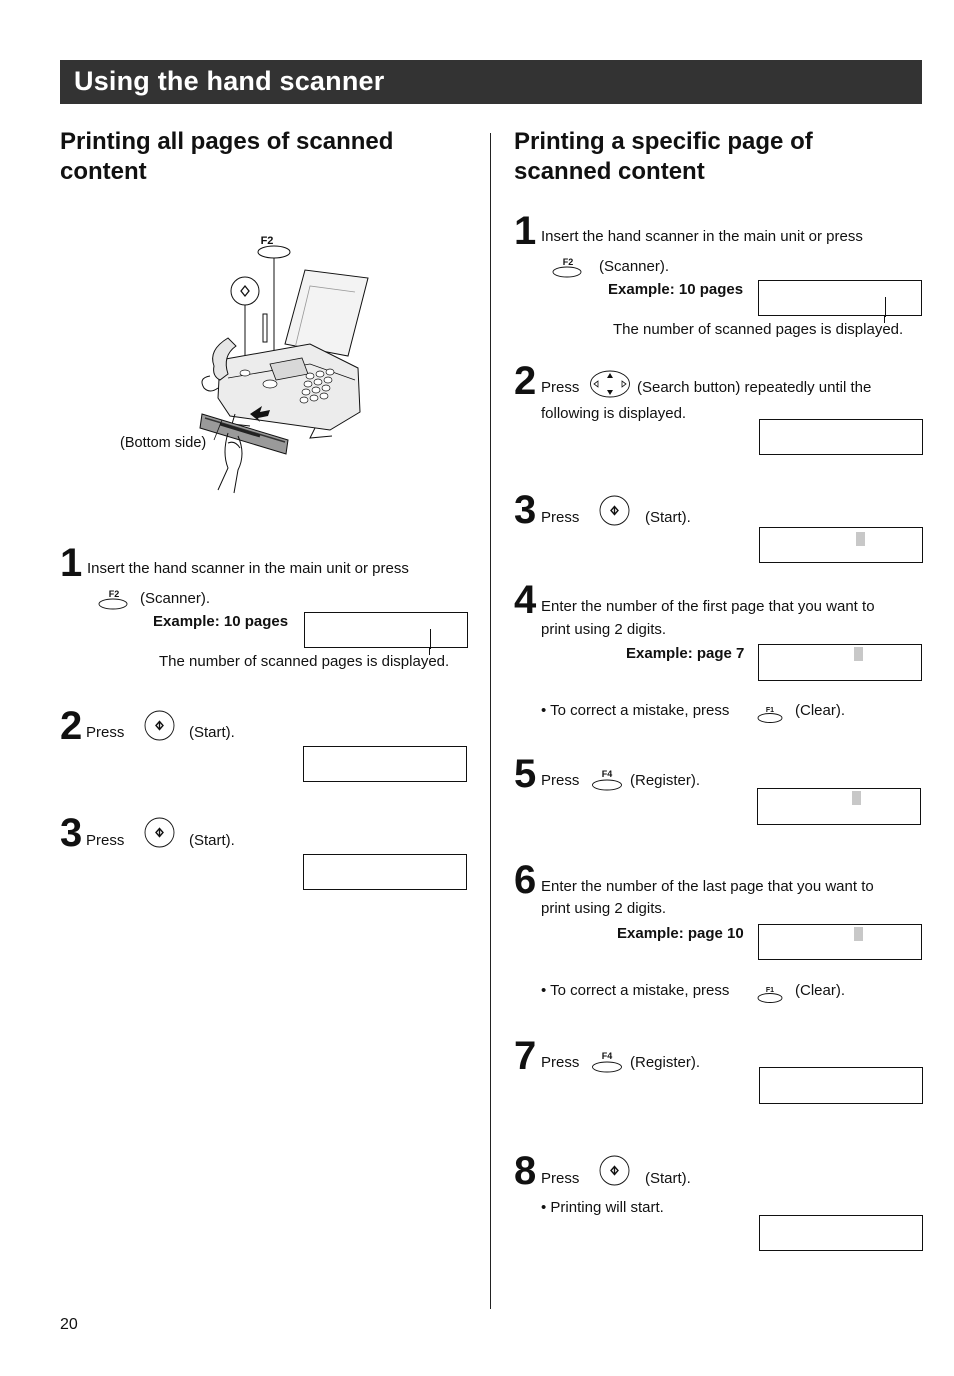 Image resolution: width=954 pixels, height=1376 pixels. Describe the element at coordinates (839, 806) in the screenshot. I see `right-step-5-display` at that location.